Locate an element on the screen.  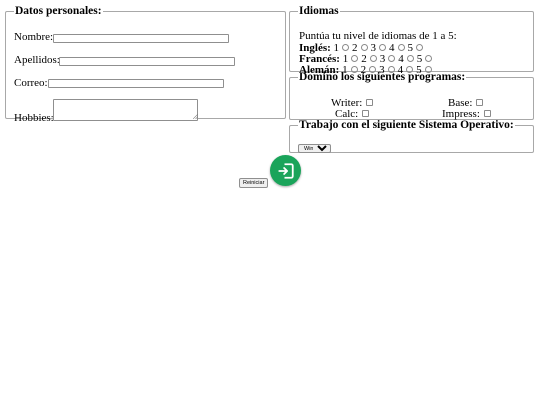
programs-legend: Domino los siguientes programas: is located at coordinates (382, 77).